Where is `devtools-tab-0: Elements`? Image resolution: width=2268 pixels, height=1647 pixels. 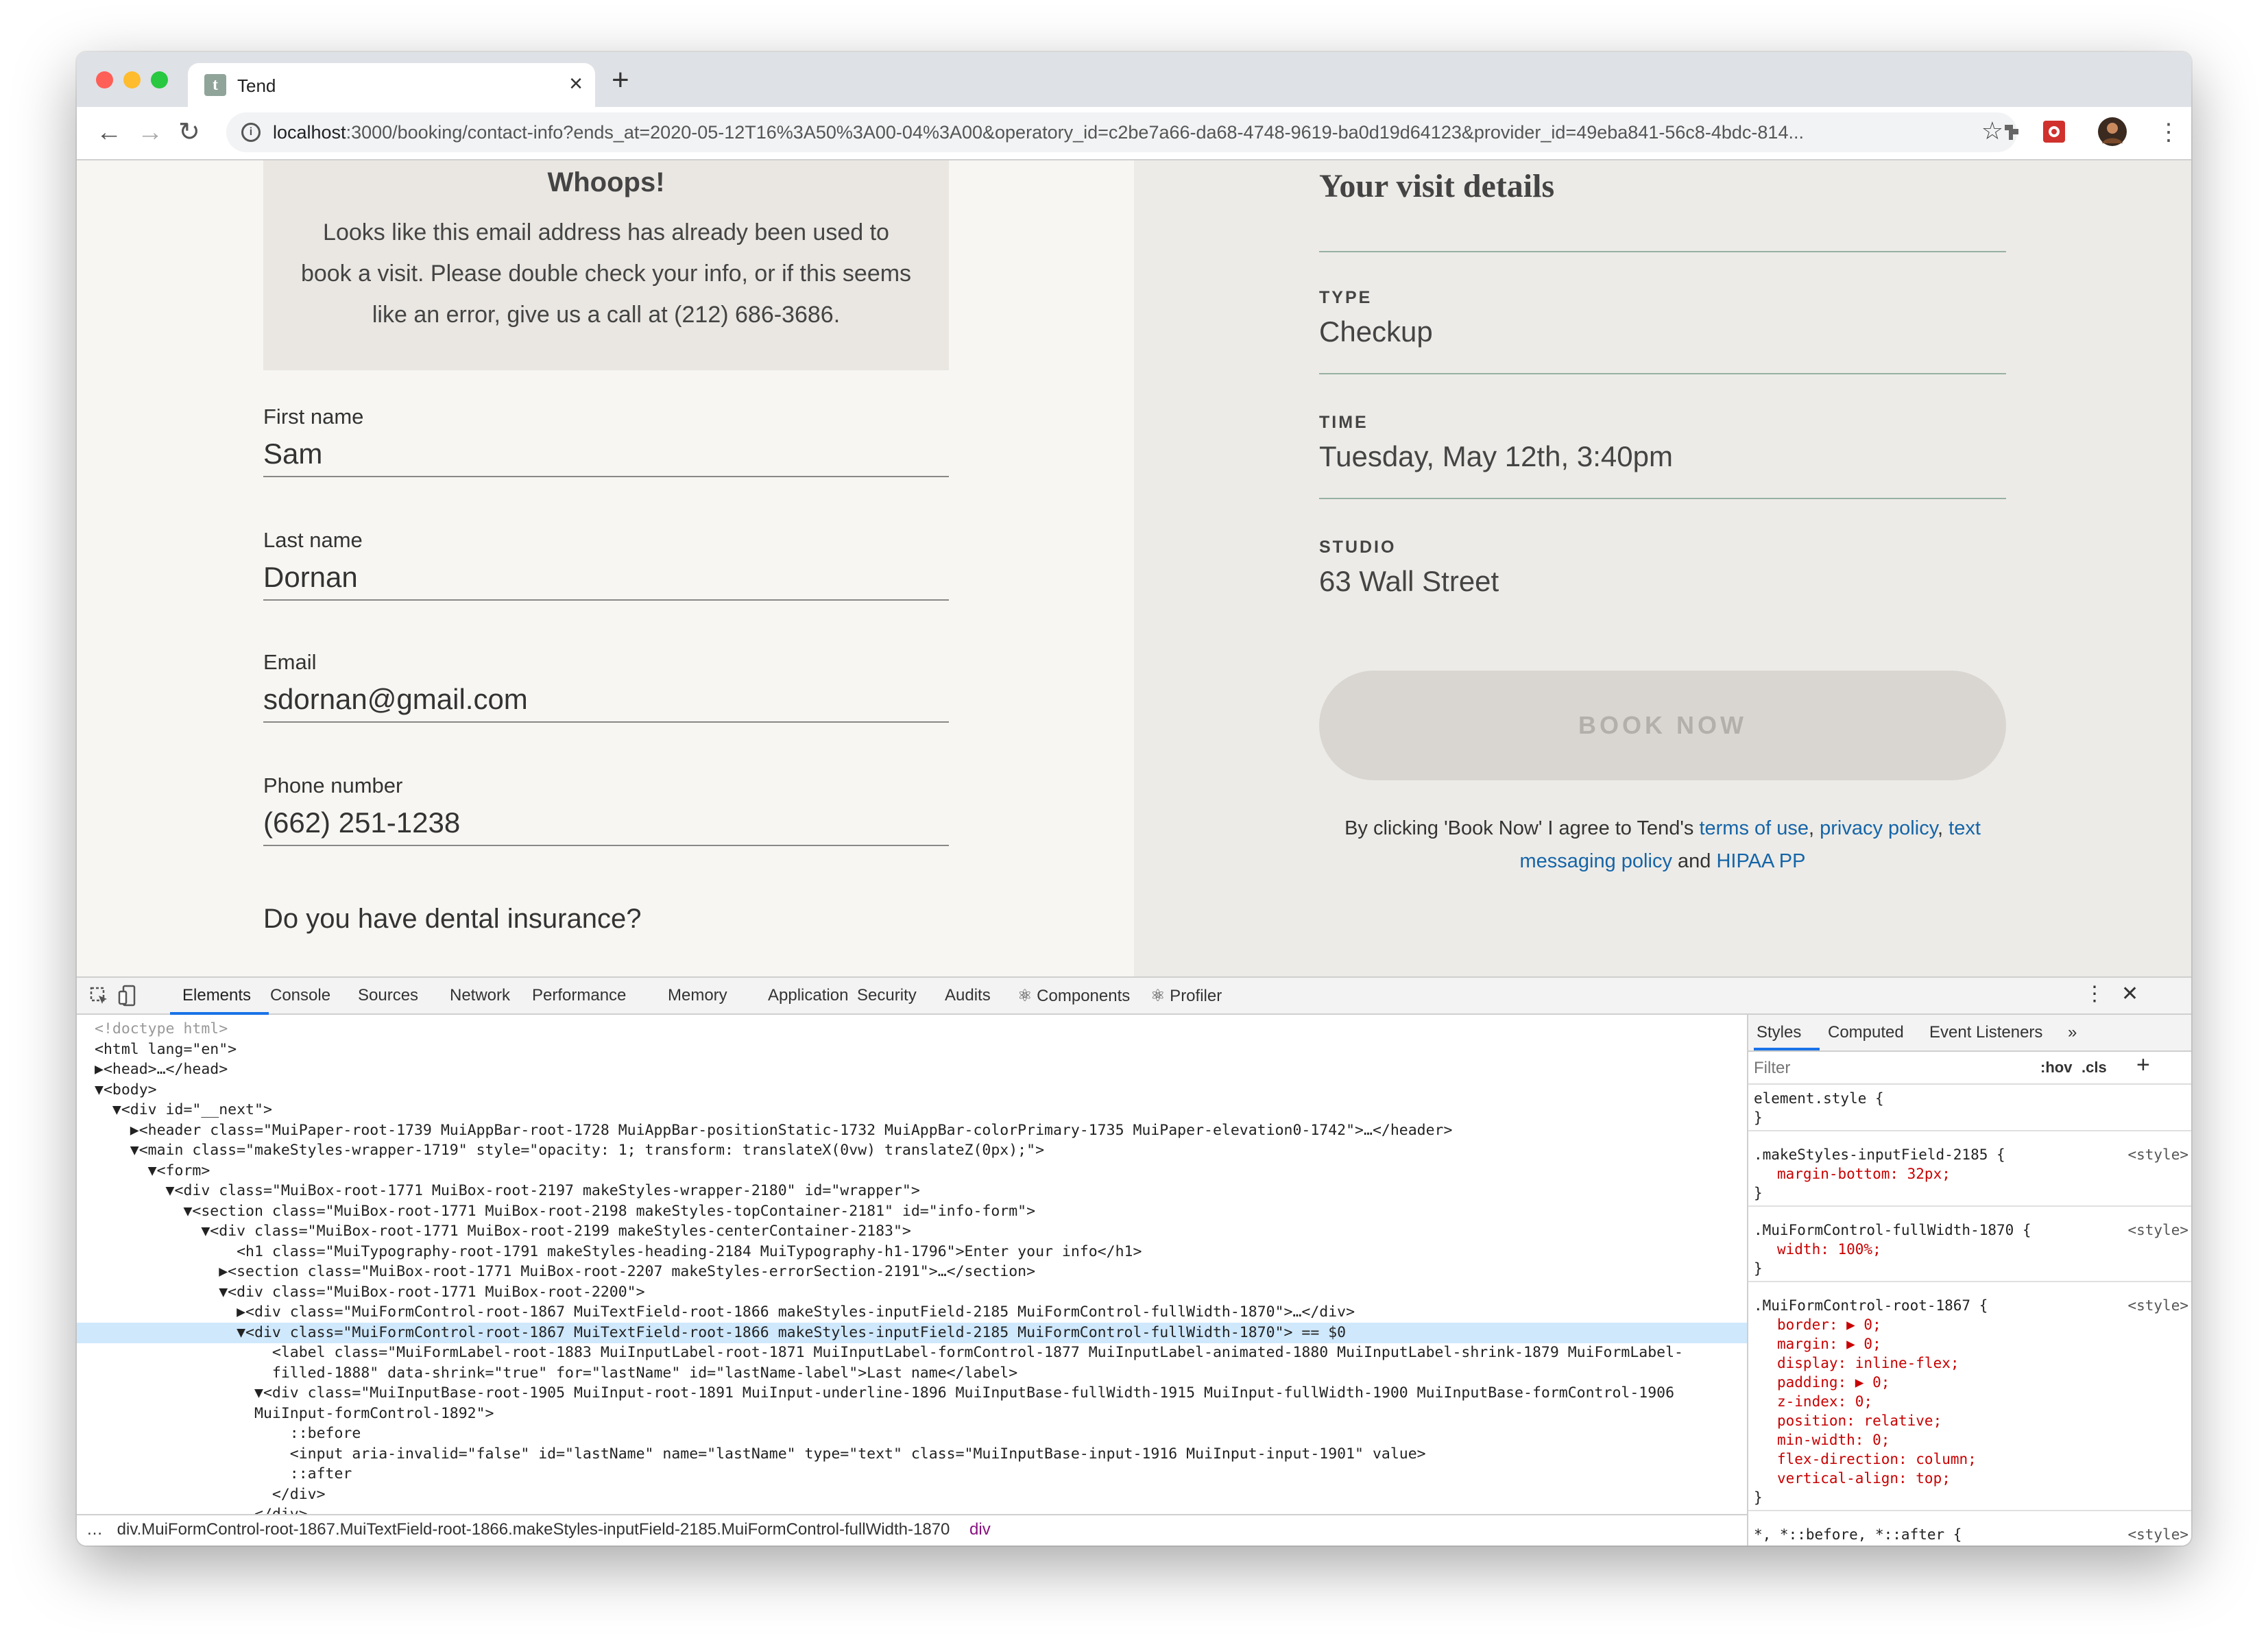
devtools-tab-0: Elements is located at coordinates (216, 995).